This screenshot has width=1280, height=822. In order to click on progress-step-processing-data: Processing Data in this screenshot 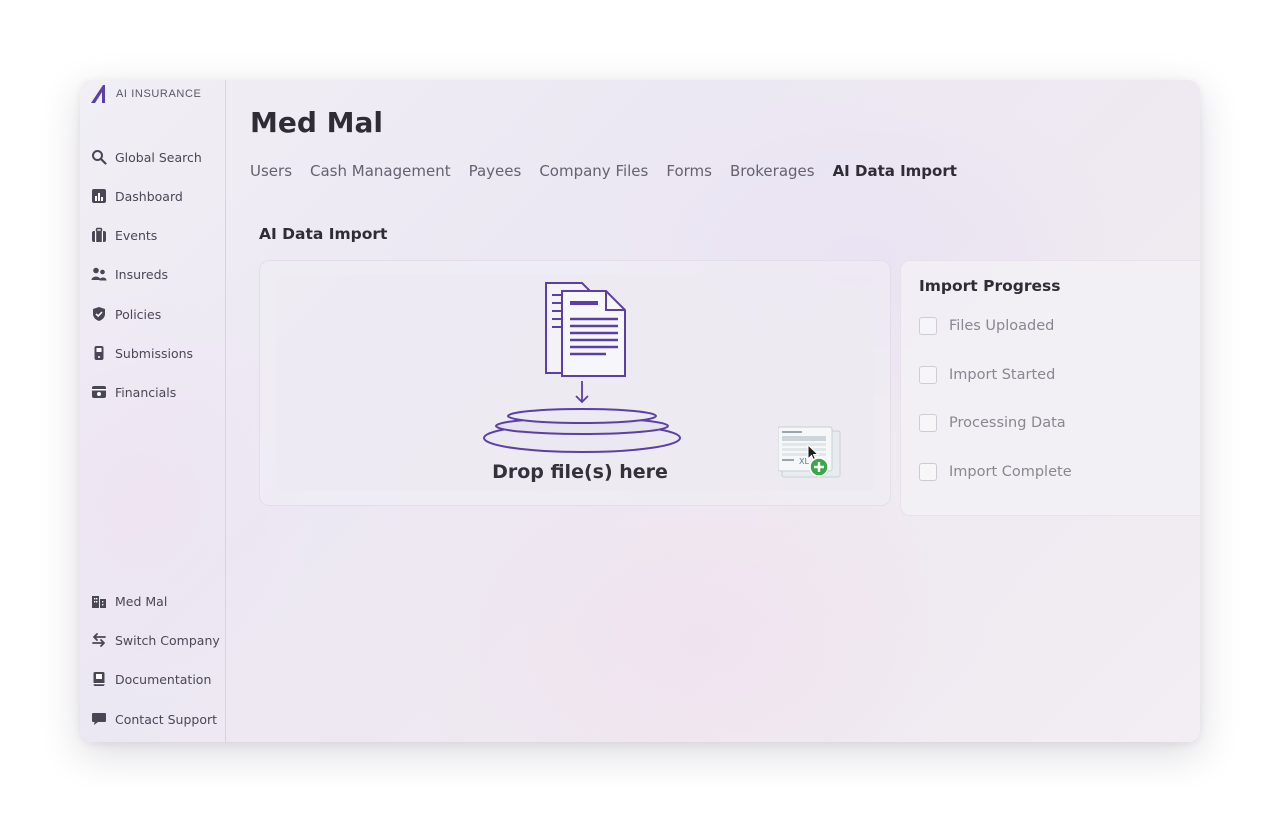, I will do `click(992, 423)`.